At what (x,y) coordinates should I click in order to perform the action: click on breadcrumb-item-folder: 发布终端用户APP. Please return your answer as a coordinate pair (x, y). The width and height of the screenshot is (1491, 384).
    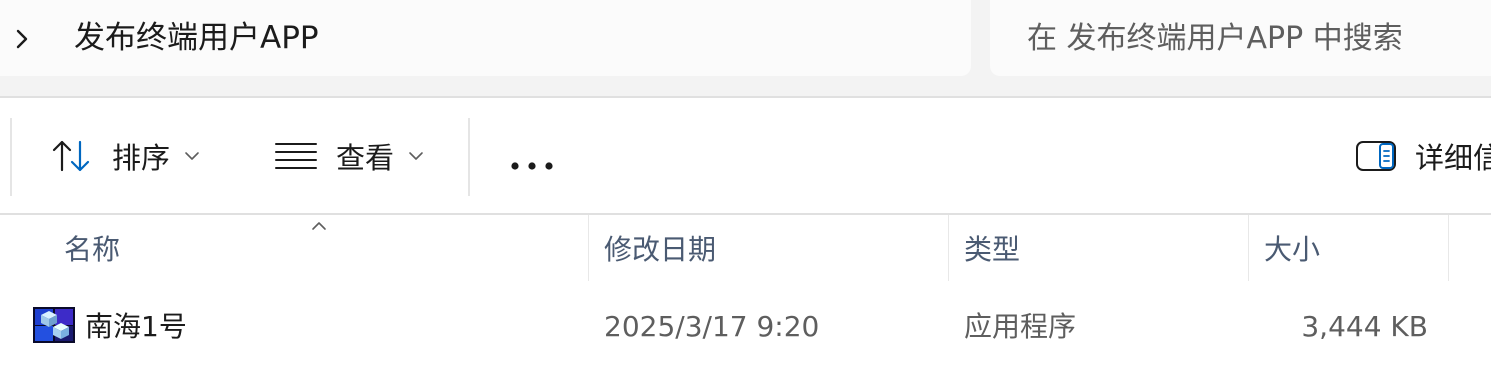
    Looking at the image, I should click on (196, 38).